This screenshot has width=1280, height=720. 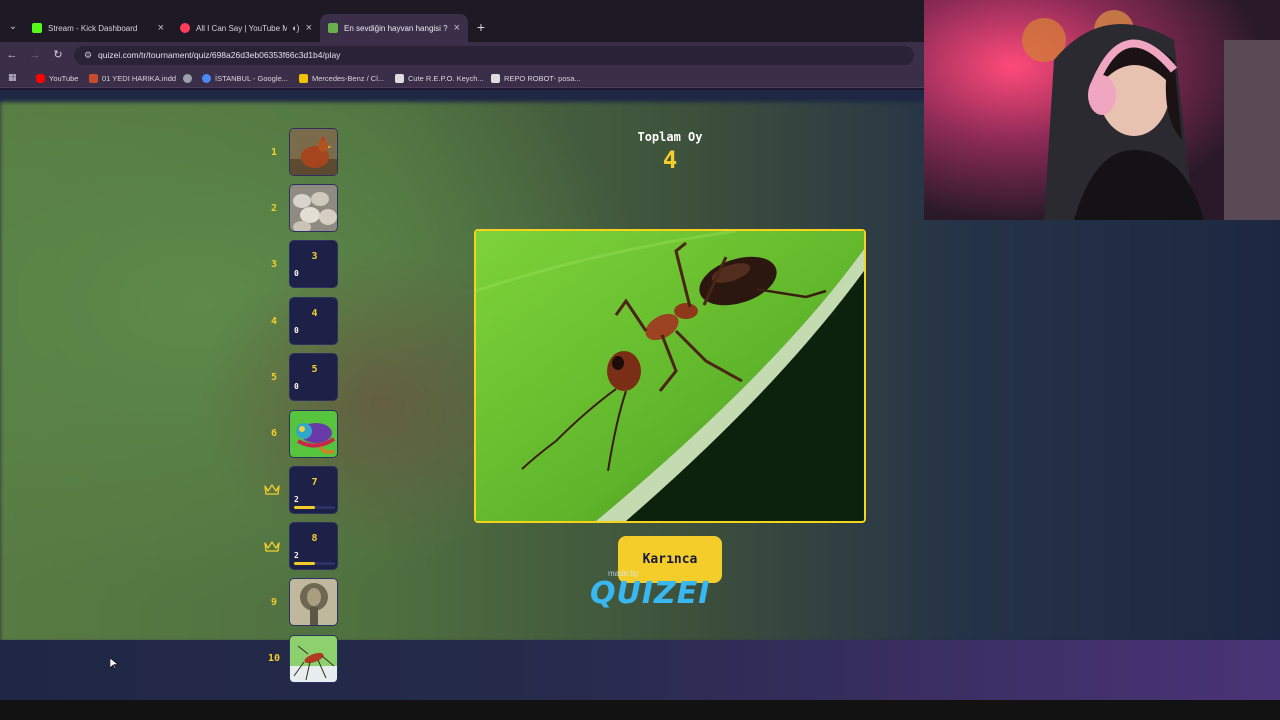 I want to click on bookmark-youtube: YouTube, so click(x=57, y=78).